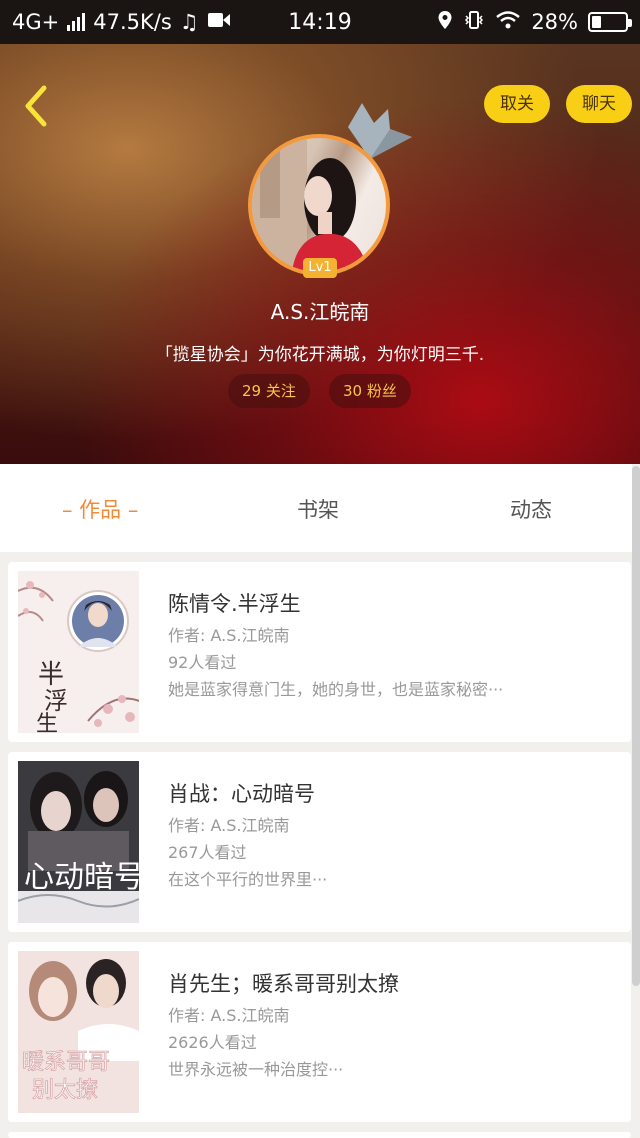 This screenshot has height=1138, width=640. What do you see at coordinates (81, 877) in the screenshot?
I see `svg-text: 心动暗号` at bounding box center [81, 877].